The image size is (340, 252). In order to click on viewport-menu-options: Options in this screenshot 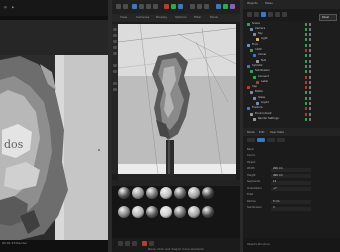, I will do `click(181, 17)`.